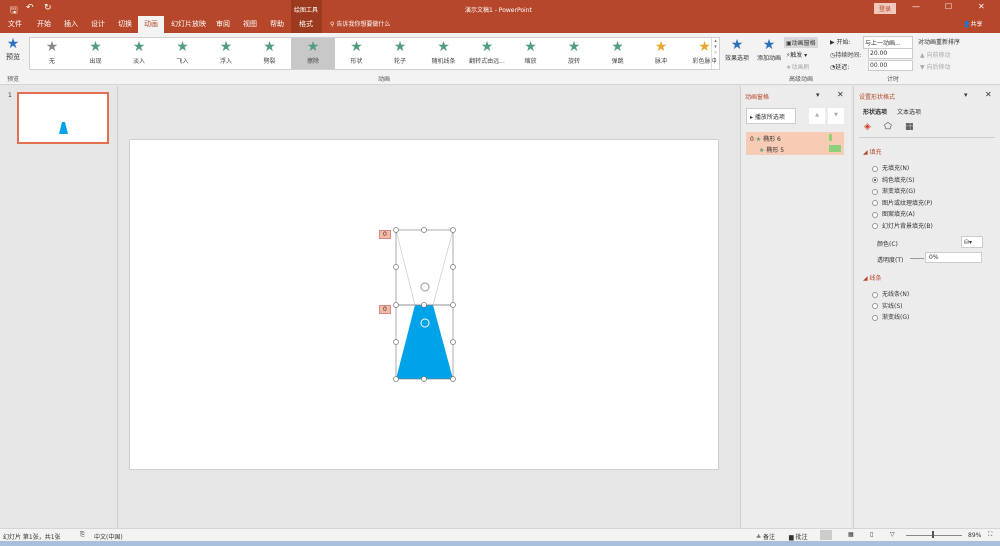  What do you see at coordinates (765, 536) in the screenshot?
I see `notes-button: ≙ 备注` at bounding box center [765, 536].